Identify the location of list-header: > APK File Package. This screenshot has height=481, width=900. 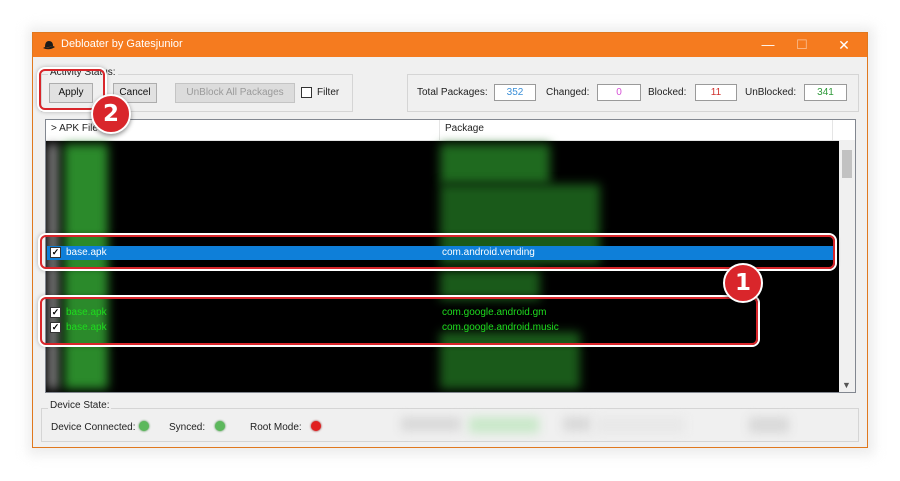
(450, 130).